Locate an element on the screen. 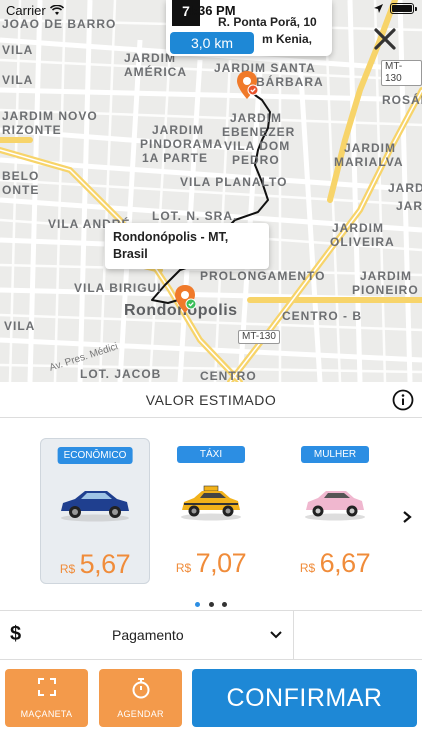 This screenshot has width=422, height=750. destination-pin-icon is located at coordinates (247, 85).